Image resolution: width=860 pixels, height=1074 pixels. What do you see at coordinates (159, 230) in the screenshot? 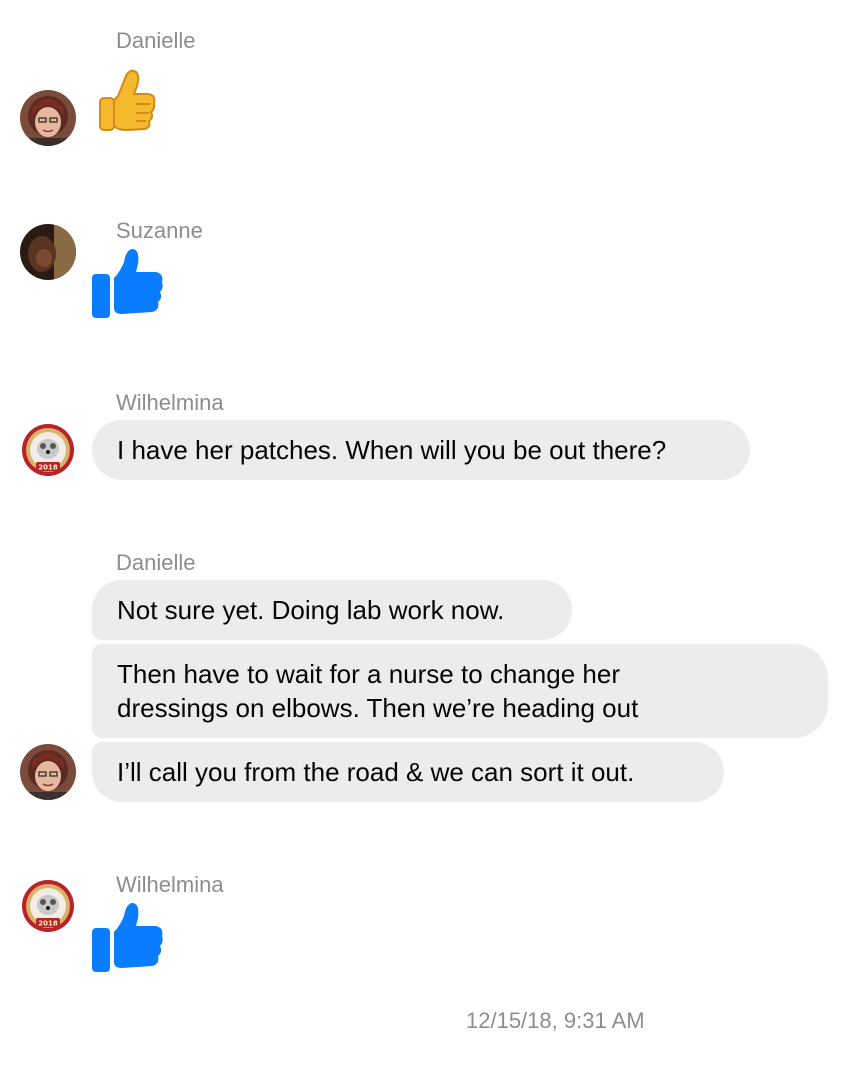
I see `sender-name-suzanne: Suzanne` at bounding box center [159, 230].